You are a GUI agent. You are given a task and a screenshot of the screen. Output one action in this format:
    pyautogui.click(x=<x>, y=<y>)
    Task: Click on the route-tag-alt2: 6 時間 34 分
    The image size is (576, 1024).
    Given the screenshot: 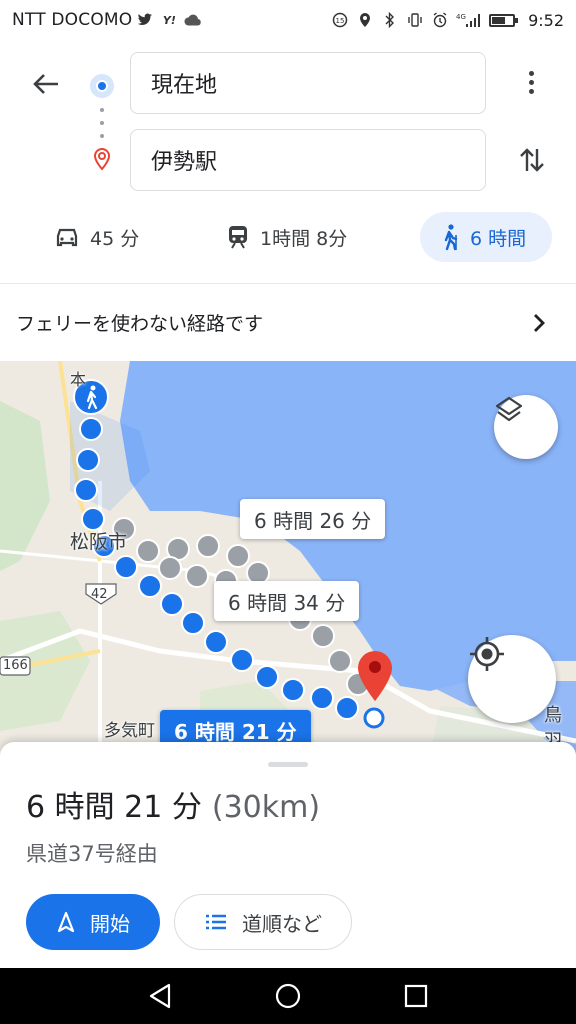 What is the action you would take?
    pyautogui.click(x=287, y=601)
    